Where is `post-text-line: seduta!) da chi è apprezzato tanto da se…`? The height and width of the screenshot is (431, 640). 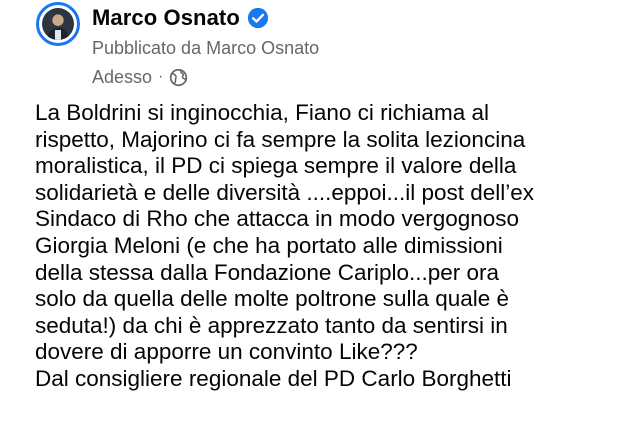
post-text-line: seduta!) da chi è apprezzato tanto da se… is located at coordinates (271, 325).